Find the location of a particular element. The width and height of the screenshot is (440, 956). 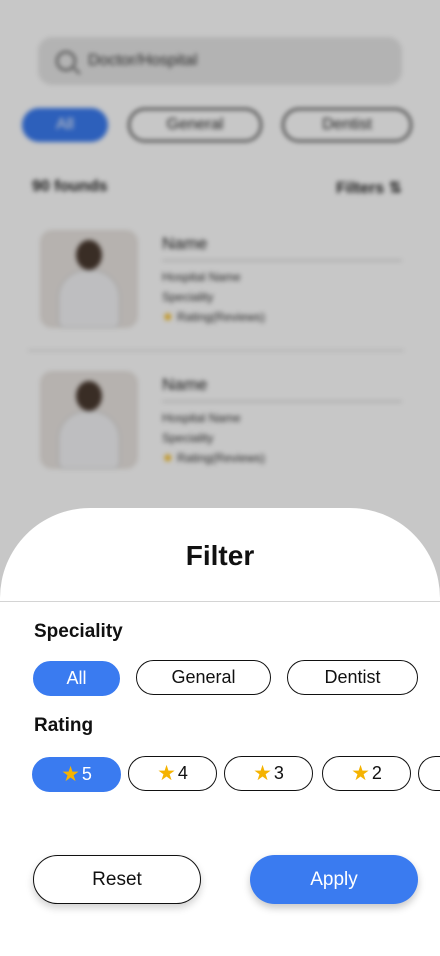

speciality-chip-general: General is located at coordinates (203, 677).